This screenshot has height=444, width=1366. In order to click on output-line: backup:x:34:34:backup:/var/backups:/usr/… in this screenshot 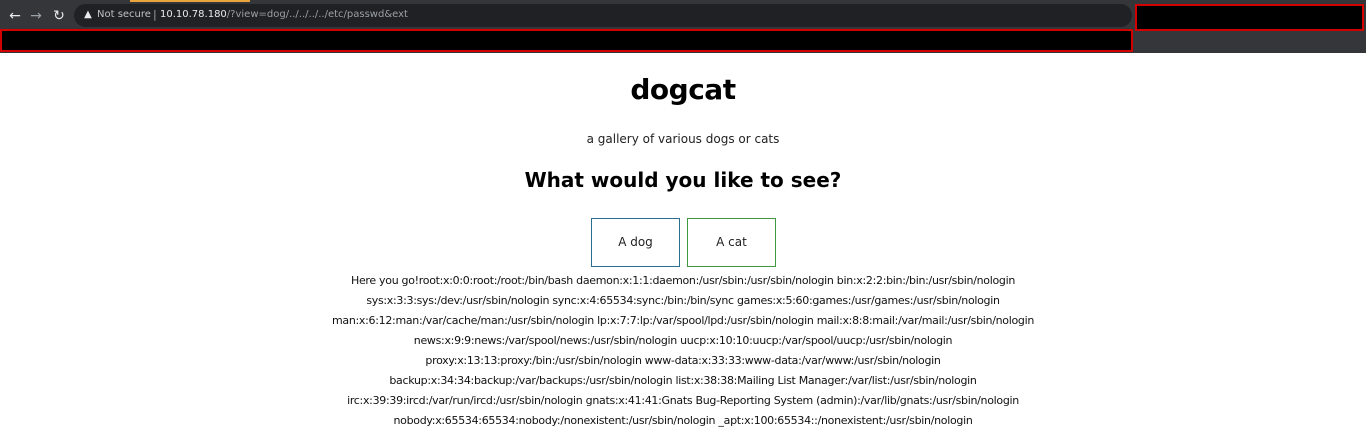, I will do `click(683, 380)`.